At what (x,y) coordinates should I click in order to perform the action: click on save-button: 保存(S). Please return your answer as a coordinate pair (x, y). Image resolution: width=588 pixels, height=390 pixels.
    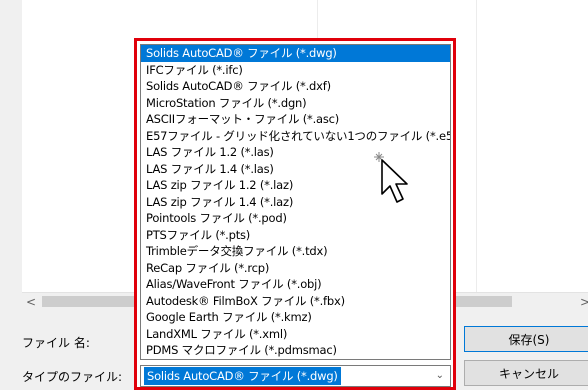
    Looking at the image, I should click on (526, 339).